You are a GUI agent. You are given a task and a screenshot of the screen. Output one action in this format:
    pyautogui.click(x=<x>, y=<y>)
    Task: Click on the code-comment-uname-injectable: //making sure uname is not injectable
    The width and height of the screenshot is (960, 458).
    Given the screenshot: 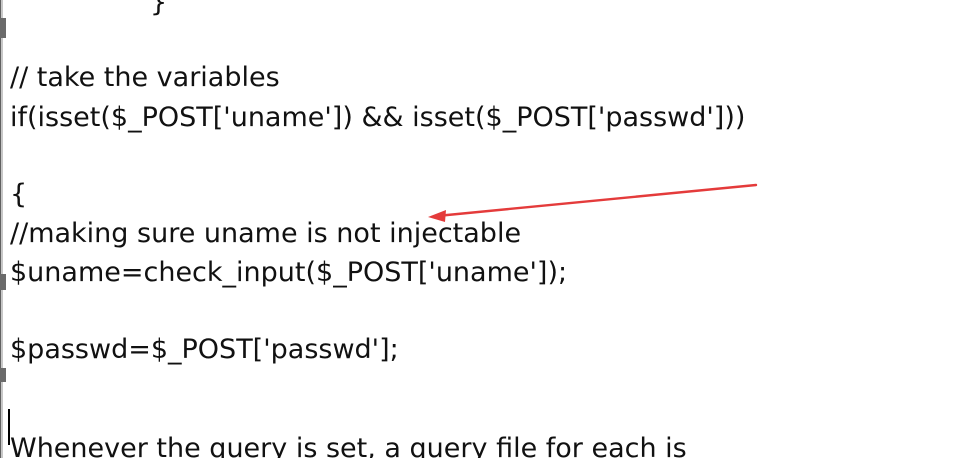 What is the action you would take?
    pyautogui.click(x=265, y=234)
    